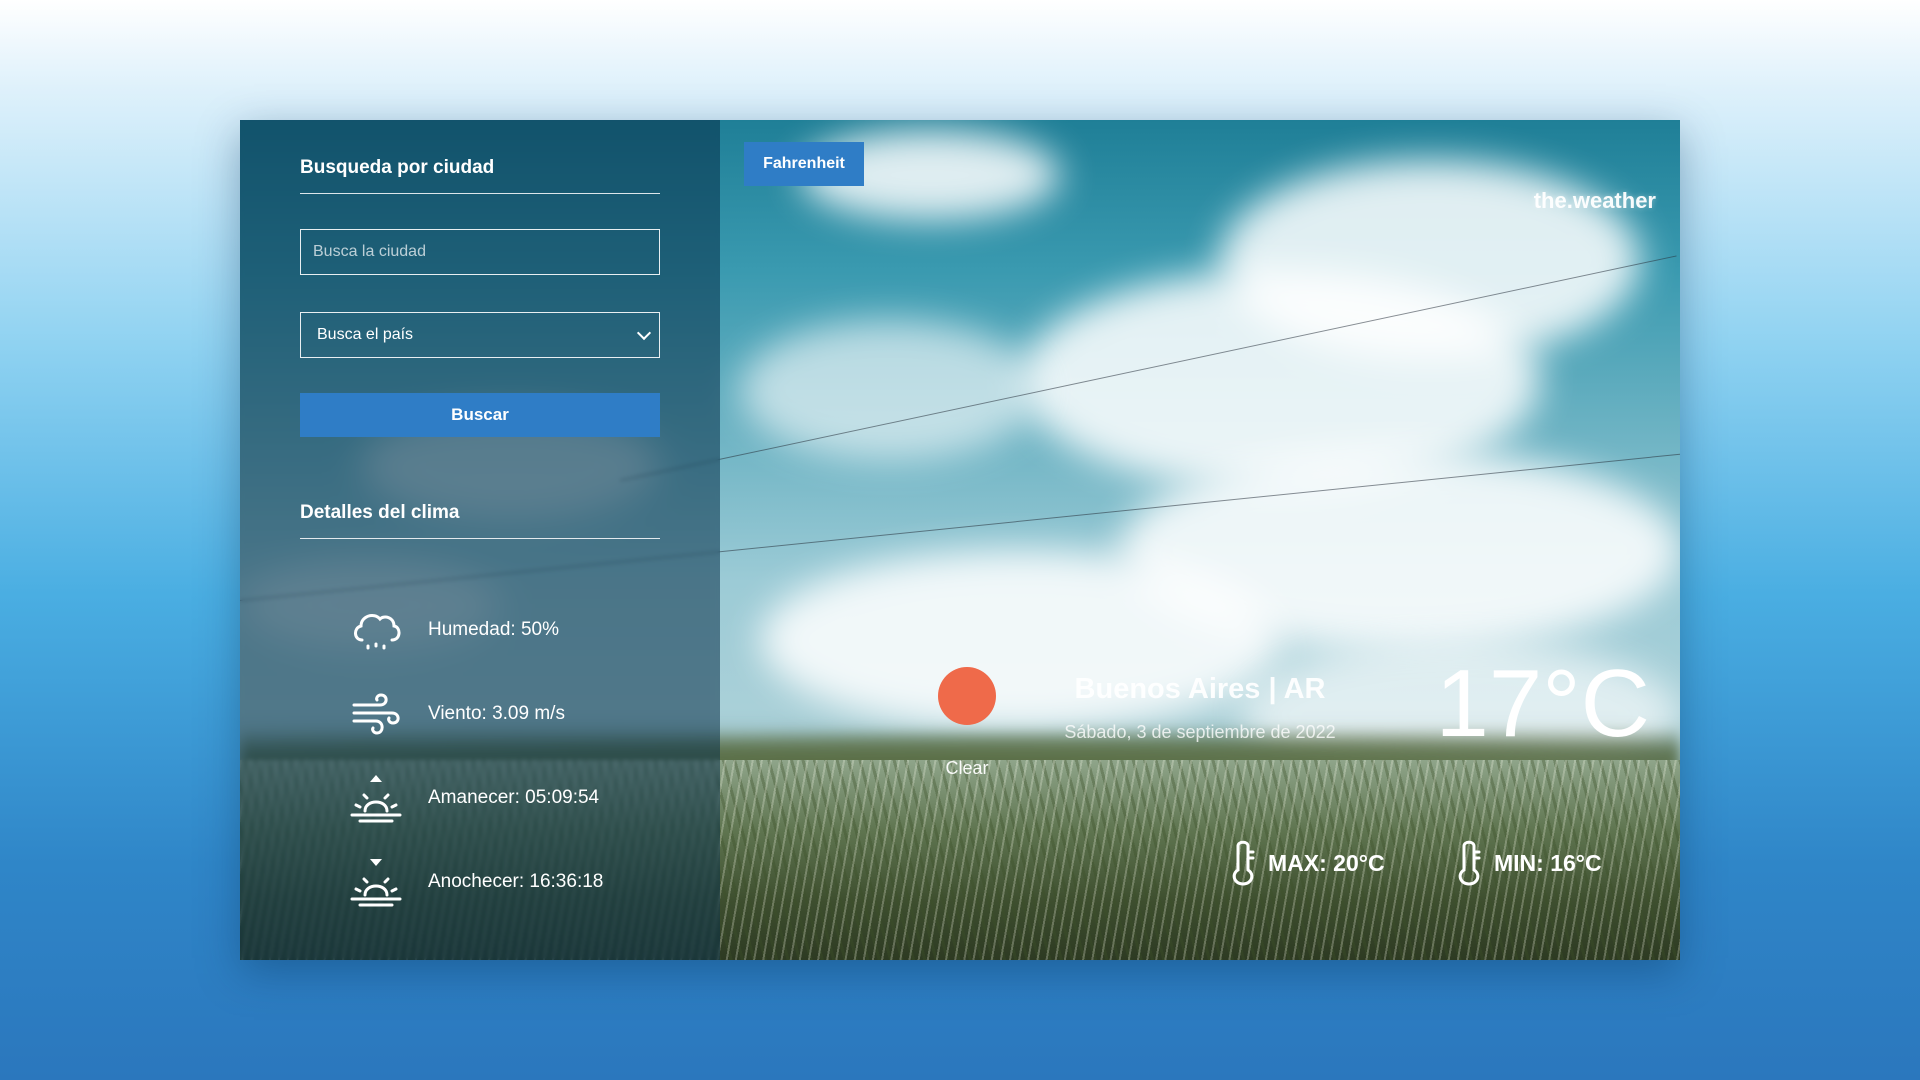 This screenshot has width=1920, height=1080. Describe the element at coordinates (514, 797) in the screenshot. I see `sunrise-label: Amanecer: 05:09:54` at that location.